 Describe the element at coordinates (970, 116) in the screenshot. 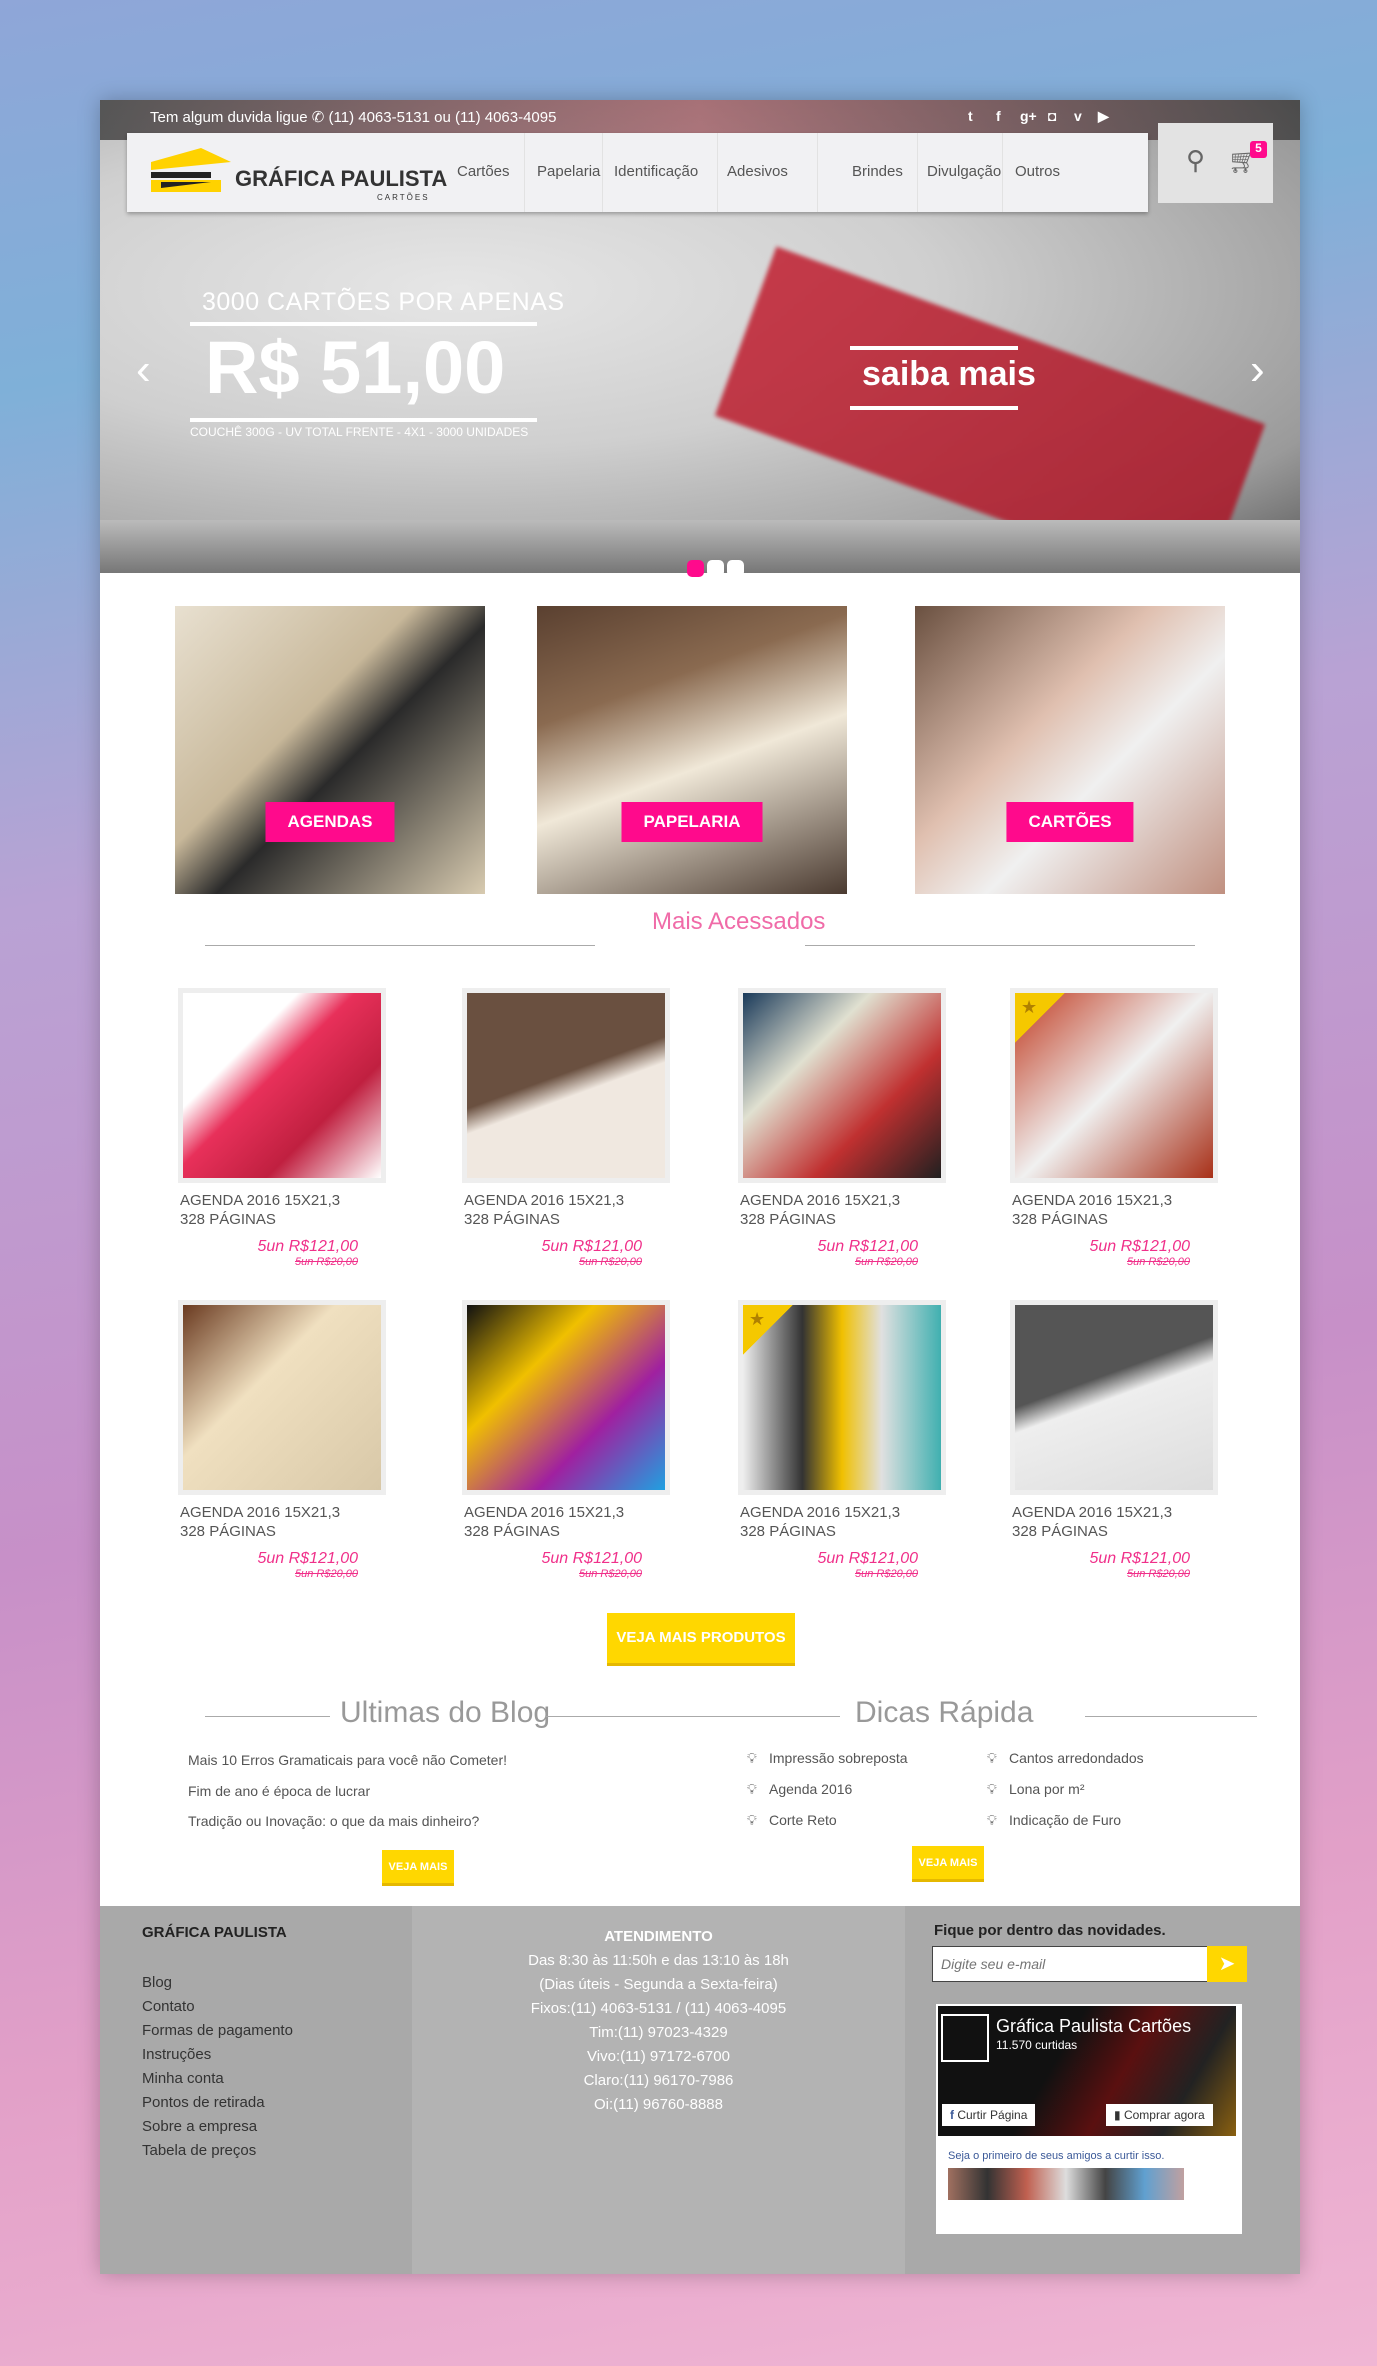

I see `twitter-icon: t` at that location.